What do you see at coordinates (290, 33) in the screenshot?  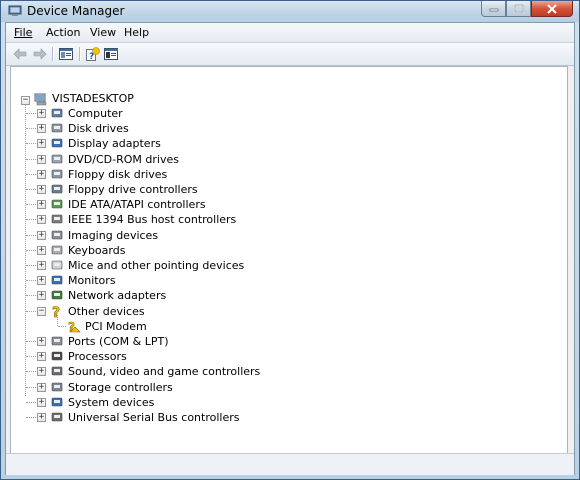 I see `menu-bar: File Action View Help` at bounding box center [290, 33].